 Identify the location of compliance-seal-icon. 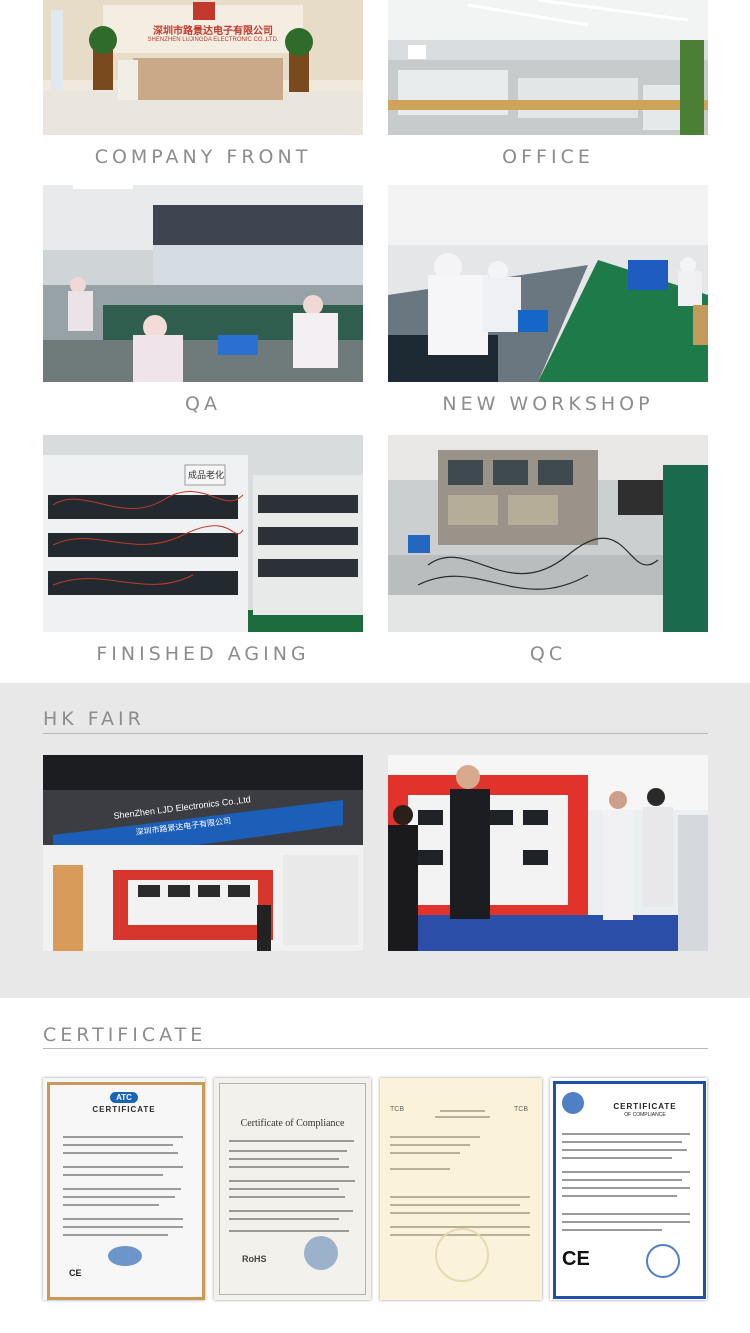
(321, 1253).